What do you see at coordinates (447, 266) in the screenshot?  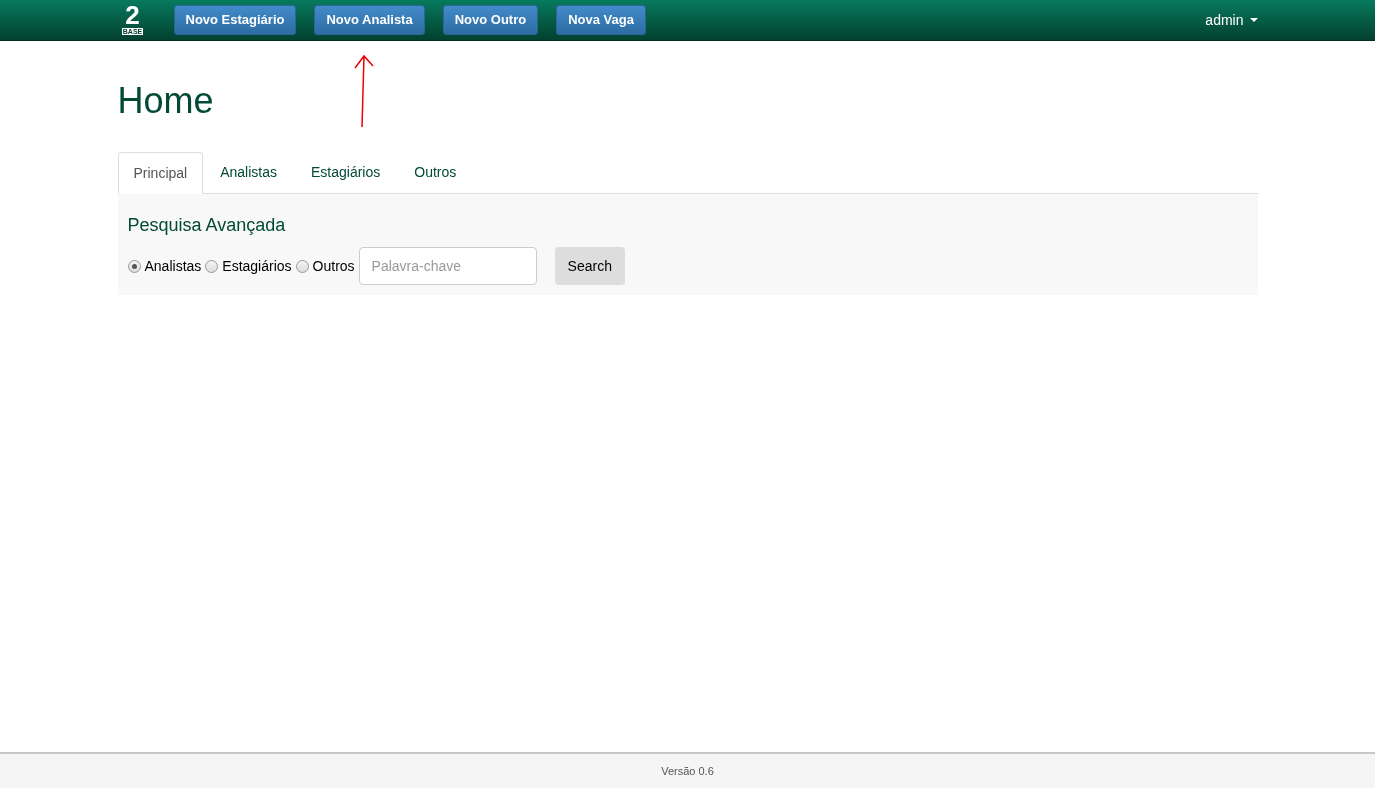 I see `keyword-input: Palavra-chave` at bounding box center [447, 266].